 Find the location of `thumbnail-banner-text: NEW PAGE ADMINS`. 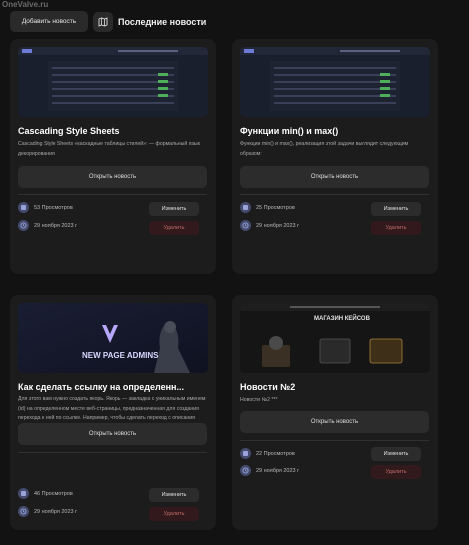

thumbnail-banner-text: NEW PAGE ADMINS is located at coordinates (120, 355).